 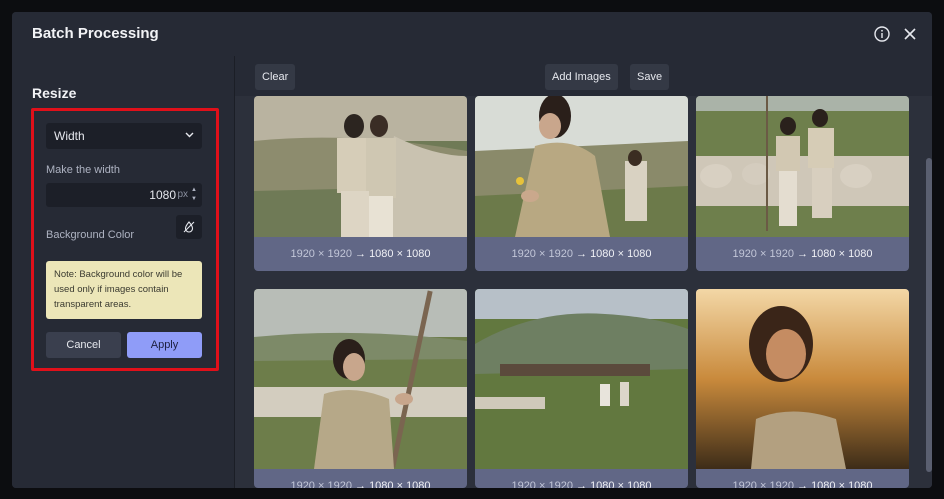 What do you see at coordinates (124, 136) in the screenshot?
I see `resize-mode-select: Width` at bounding box center [124, 136].